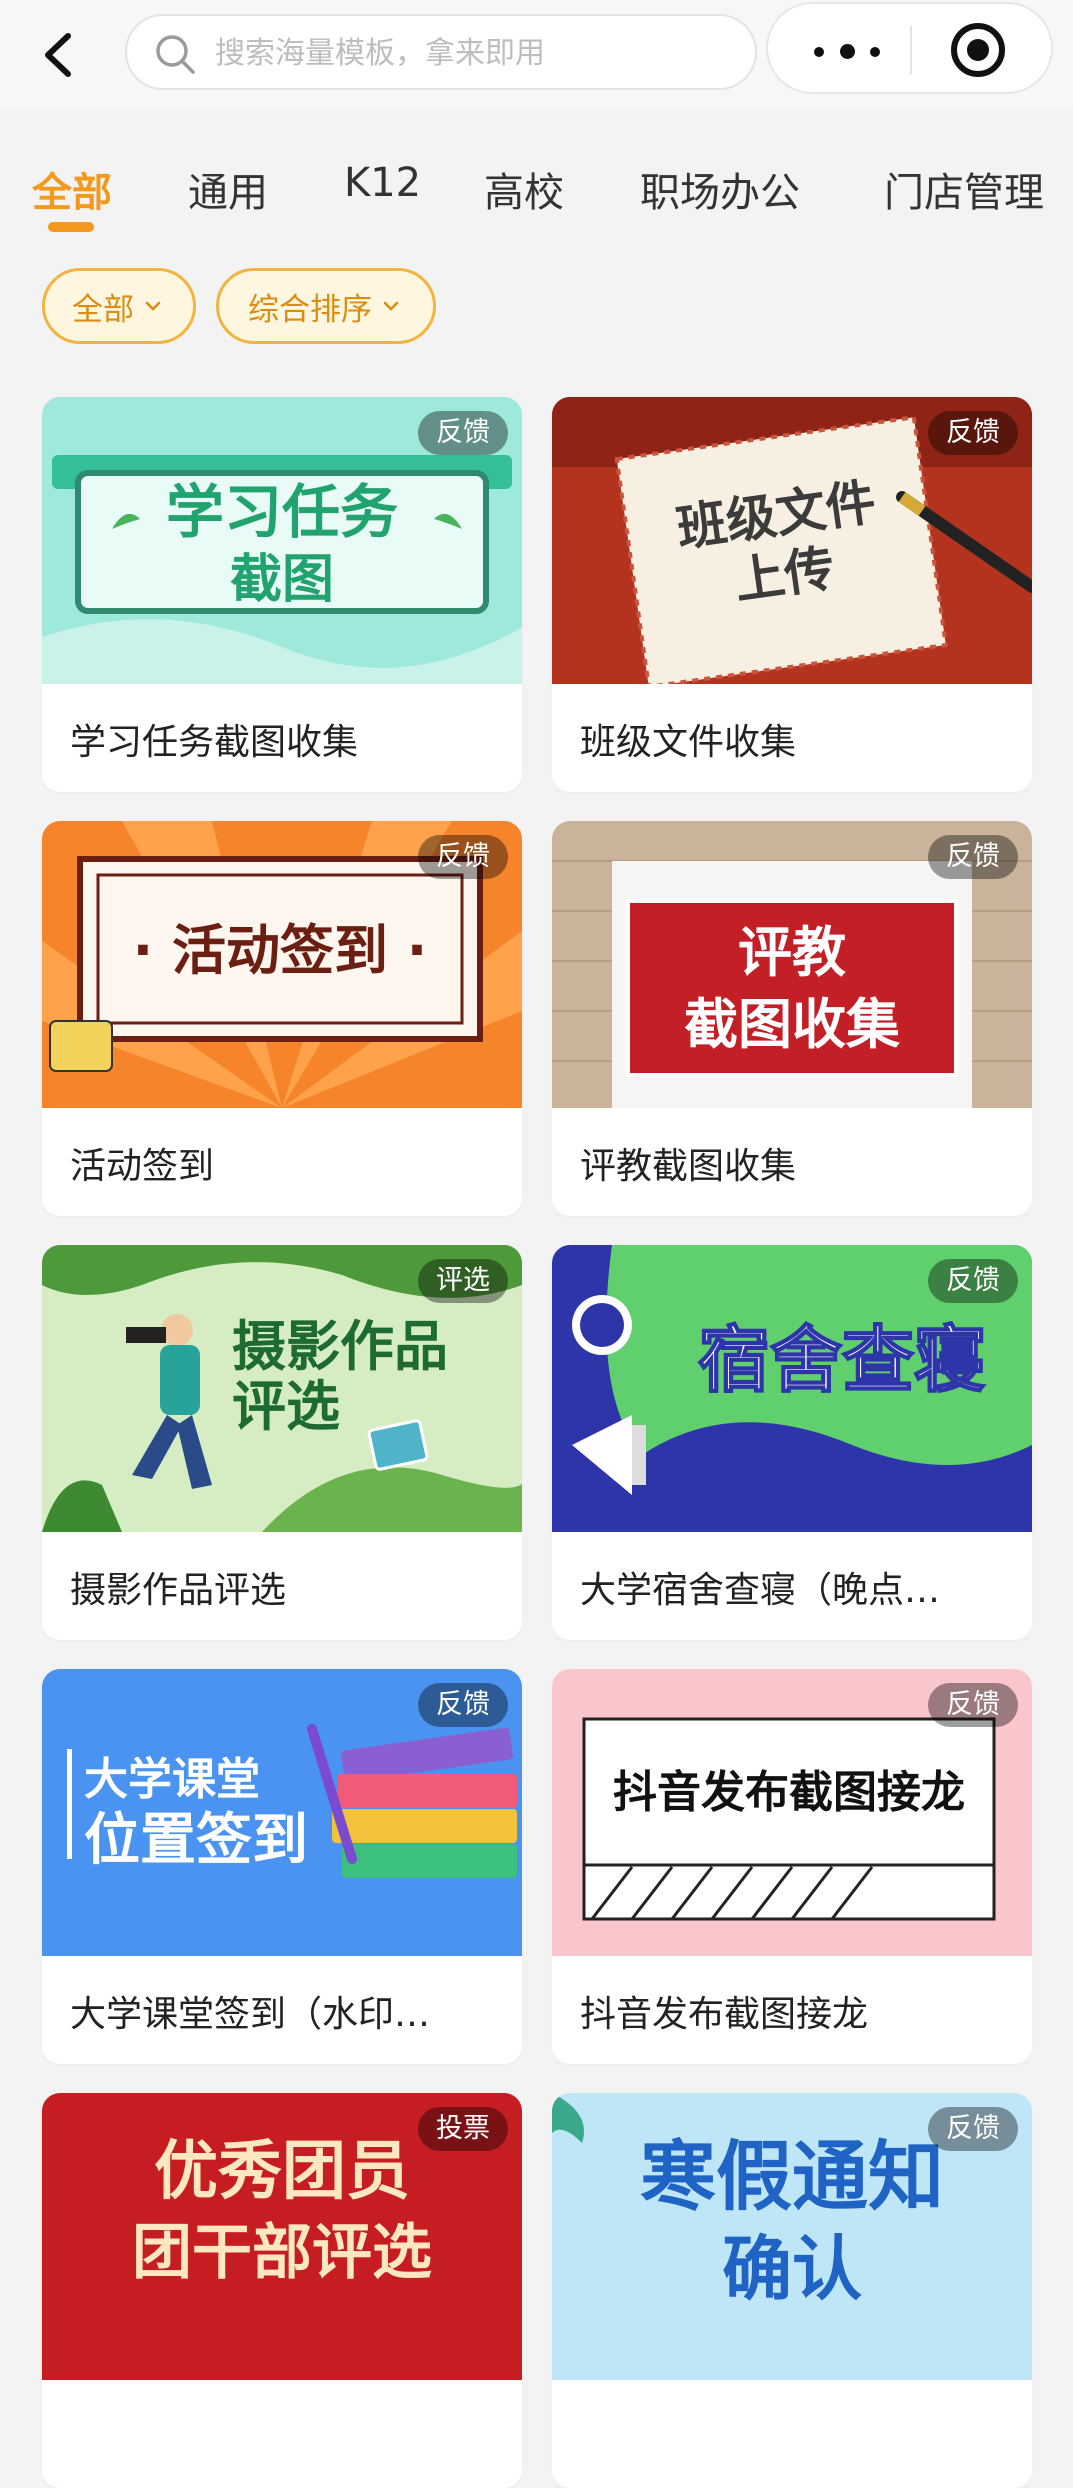 This screenshot has width=1073, height=2488. Describe the element at coordinates (848, 50) in the screenshot. I see `more-dots-icon` at that location.